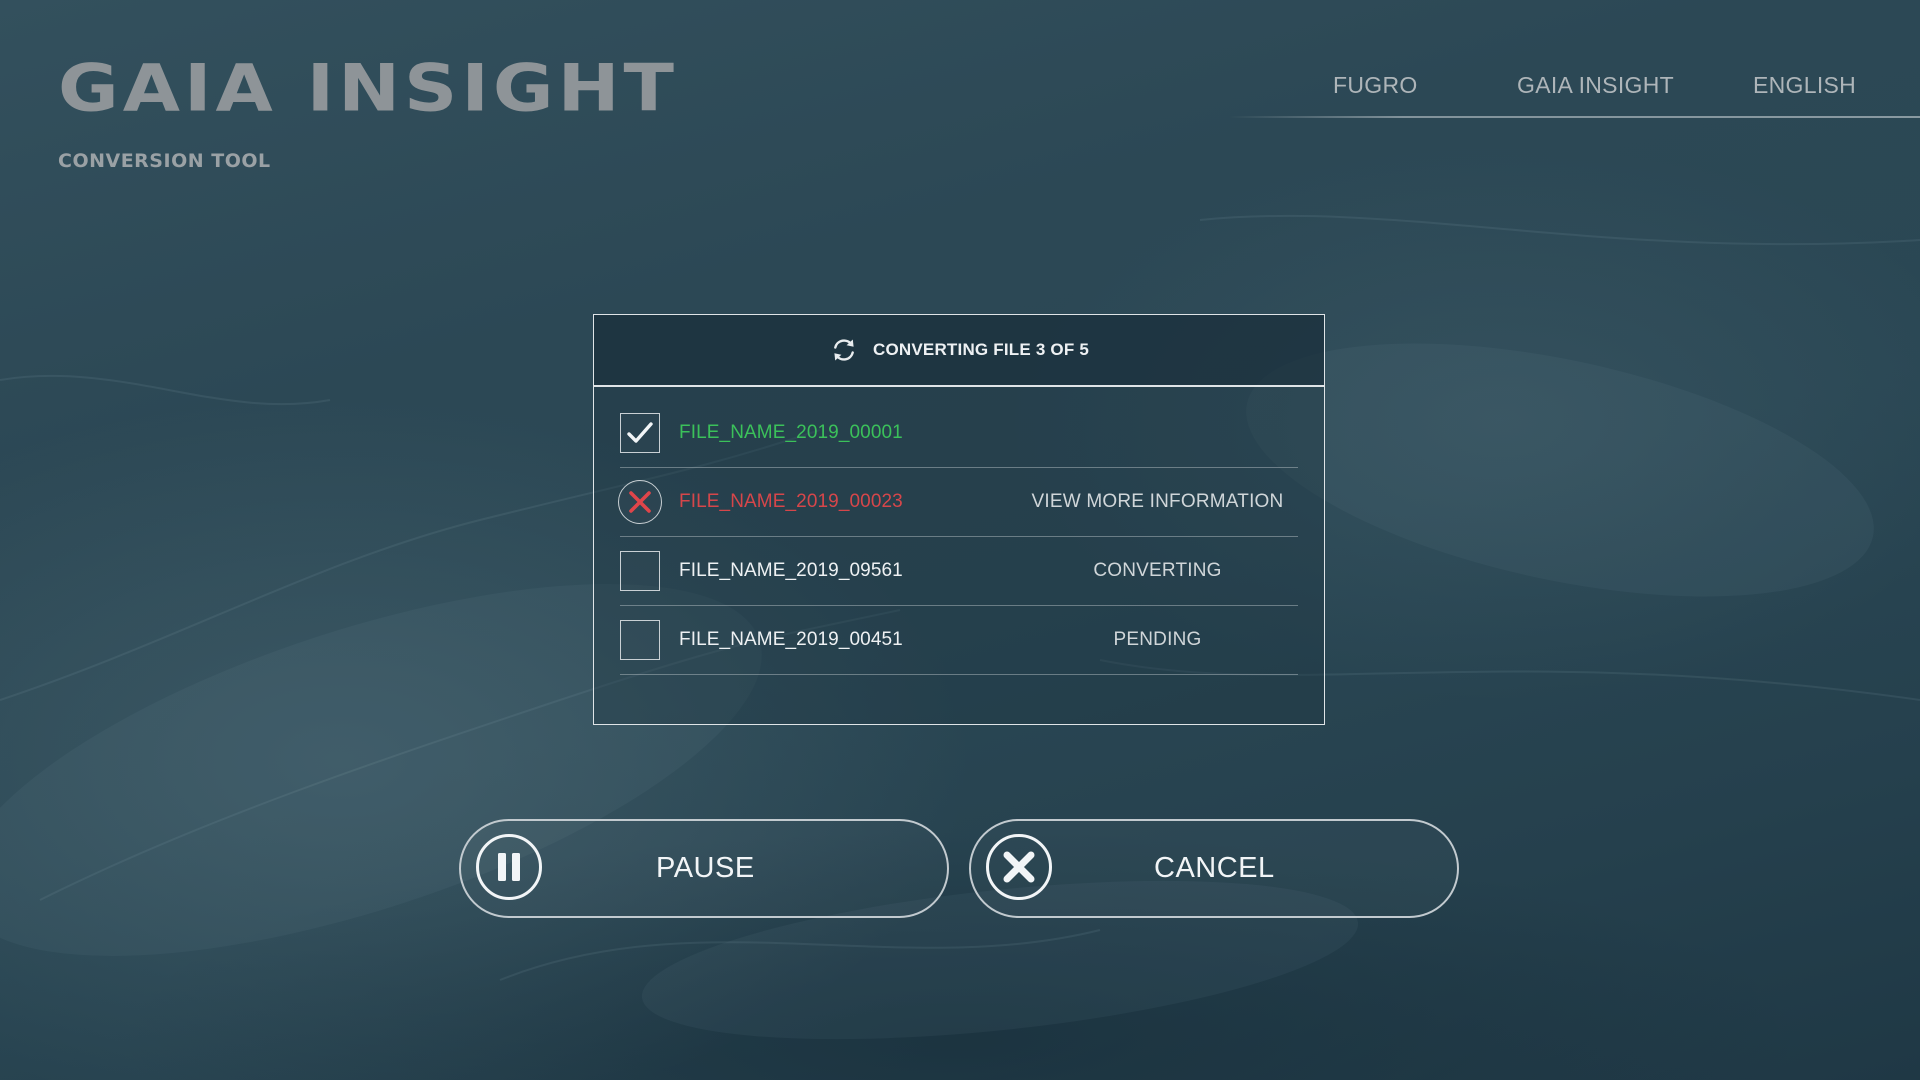 The height and width of the screenshot is (1080, 1920). I want to click on file-status: CONVERTING, so click(1157, 570).